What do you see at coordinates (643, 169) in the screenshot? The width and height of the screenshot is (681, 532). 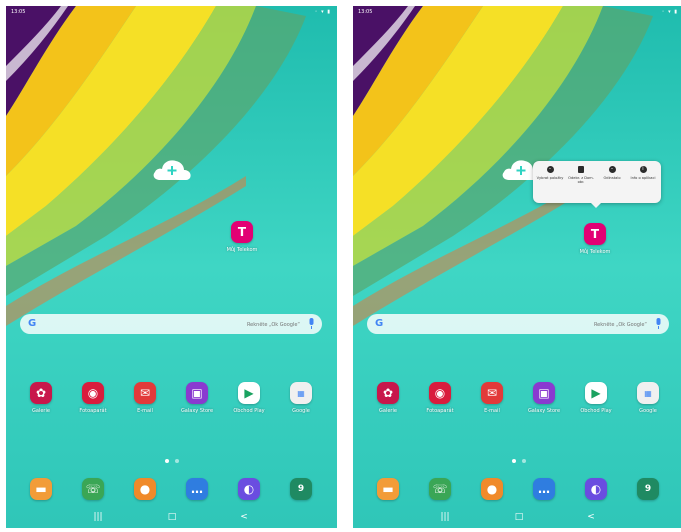 I see `info-icon: i` at bounding box center [643, 169].